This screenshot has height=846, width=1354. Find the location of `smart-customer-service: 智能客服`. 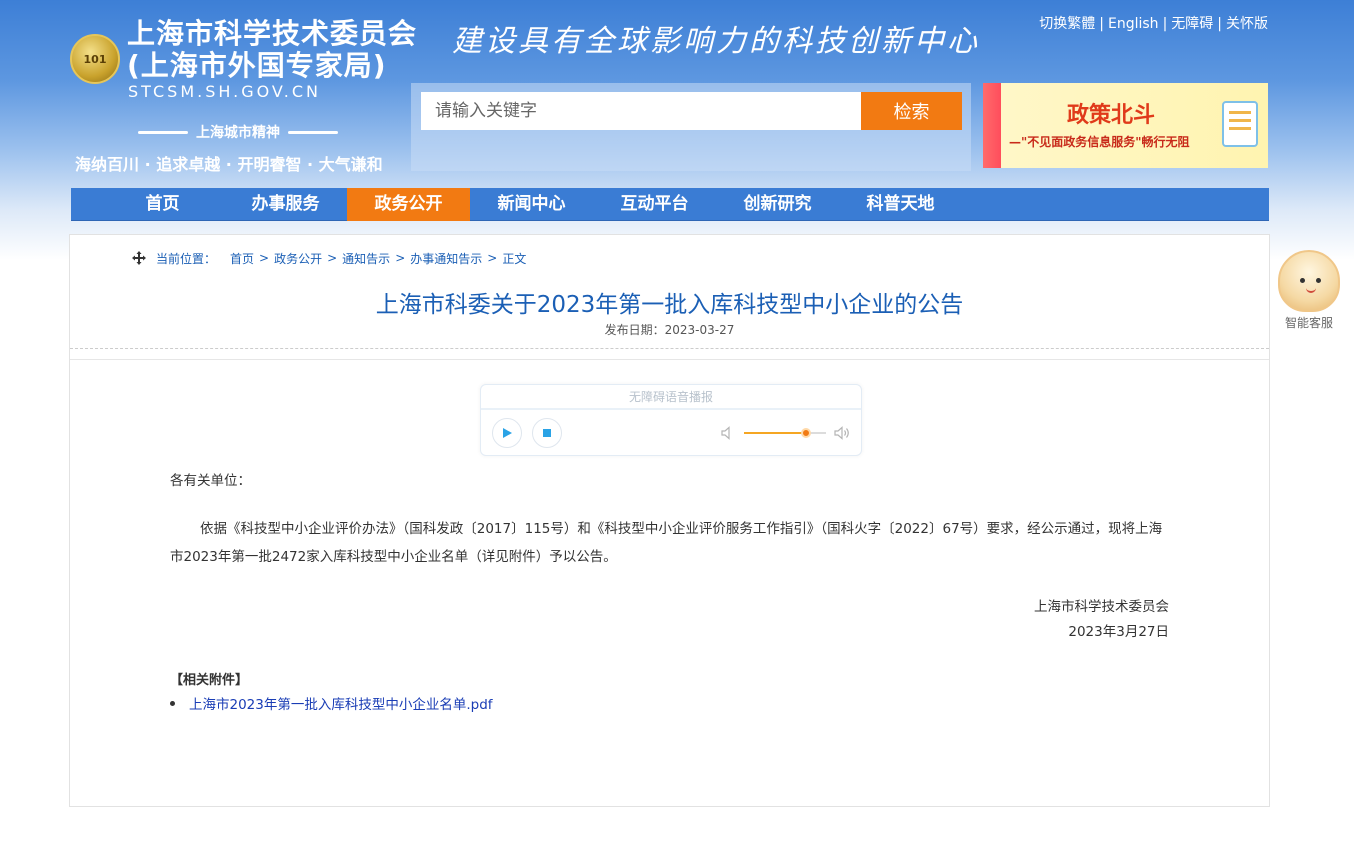

smart-customer-service: 智能客服 is located at coordinates (1309, 292).